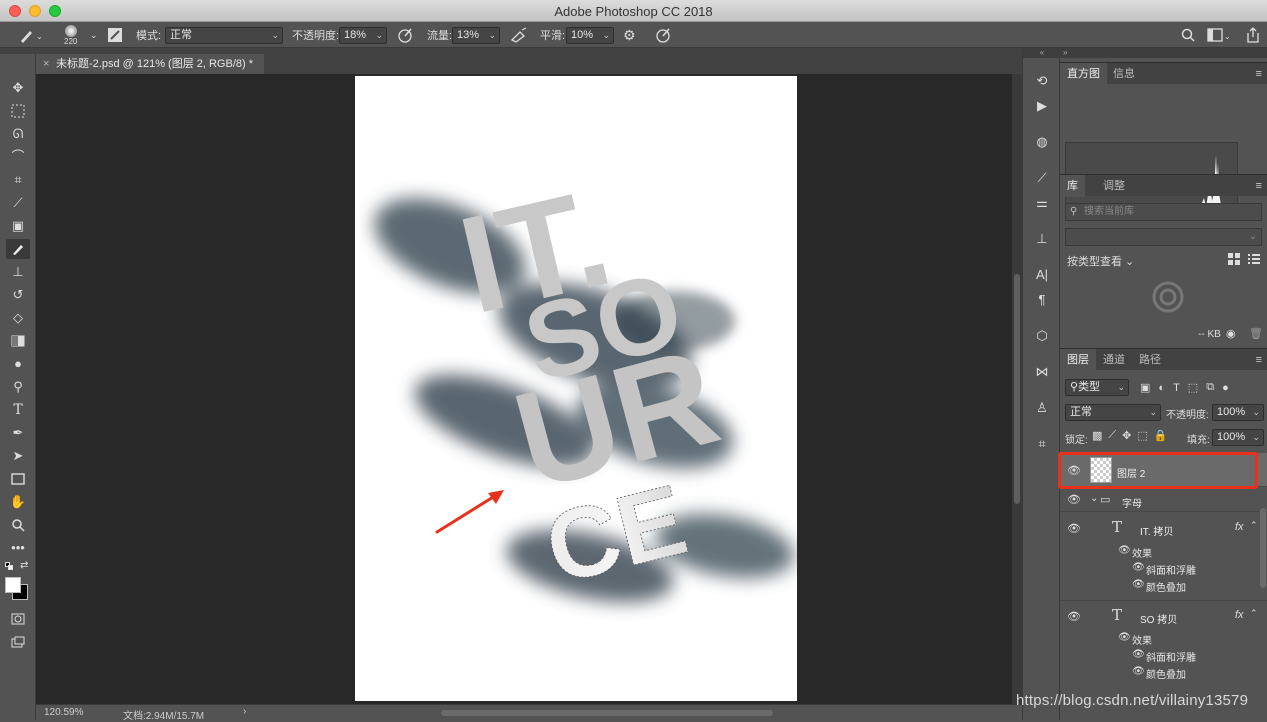  Describe the element at coordinates (18, 548) in the screenshot. I see `more-tools: •••` at that location.